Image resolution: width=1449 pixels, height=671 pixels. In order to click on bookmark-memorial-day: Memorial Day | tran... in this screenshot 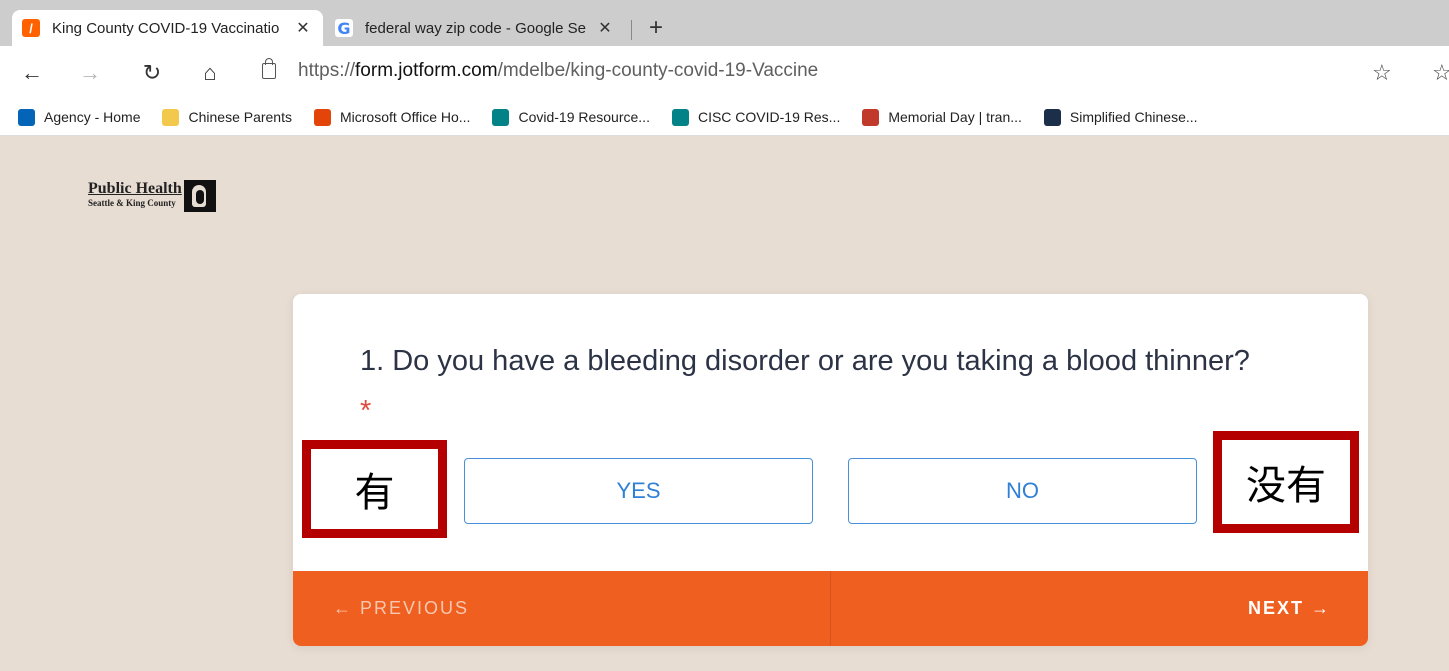, I will do `click(942, 117)`.